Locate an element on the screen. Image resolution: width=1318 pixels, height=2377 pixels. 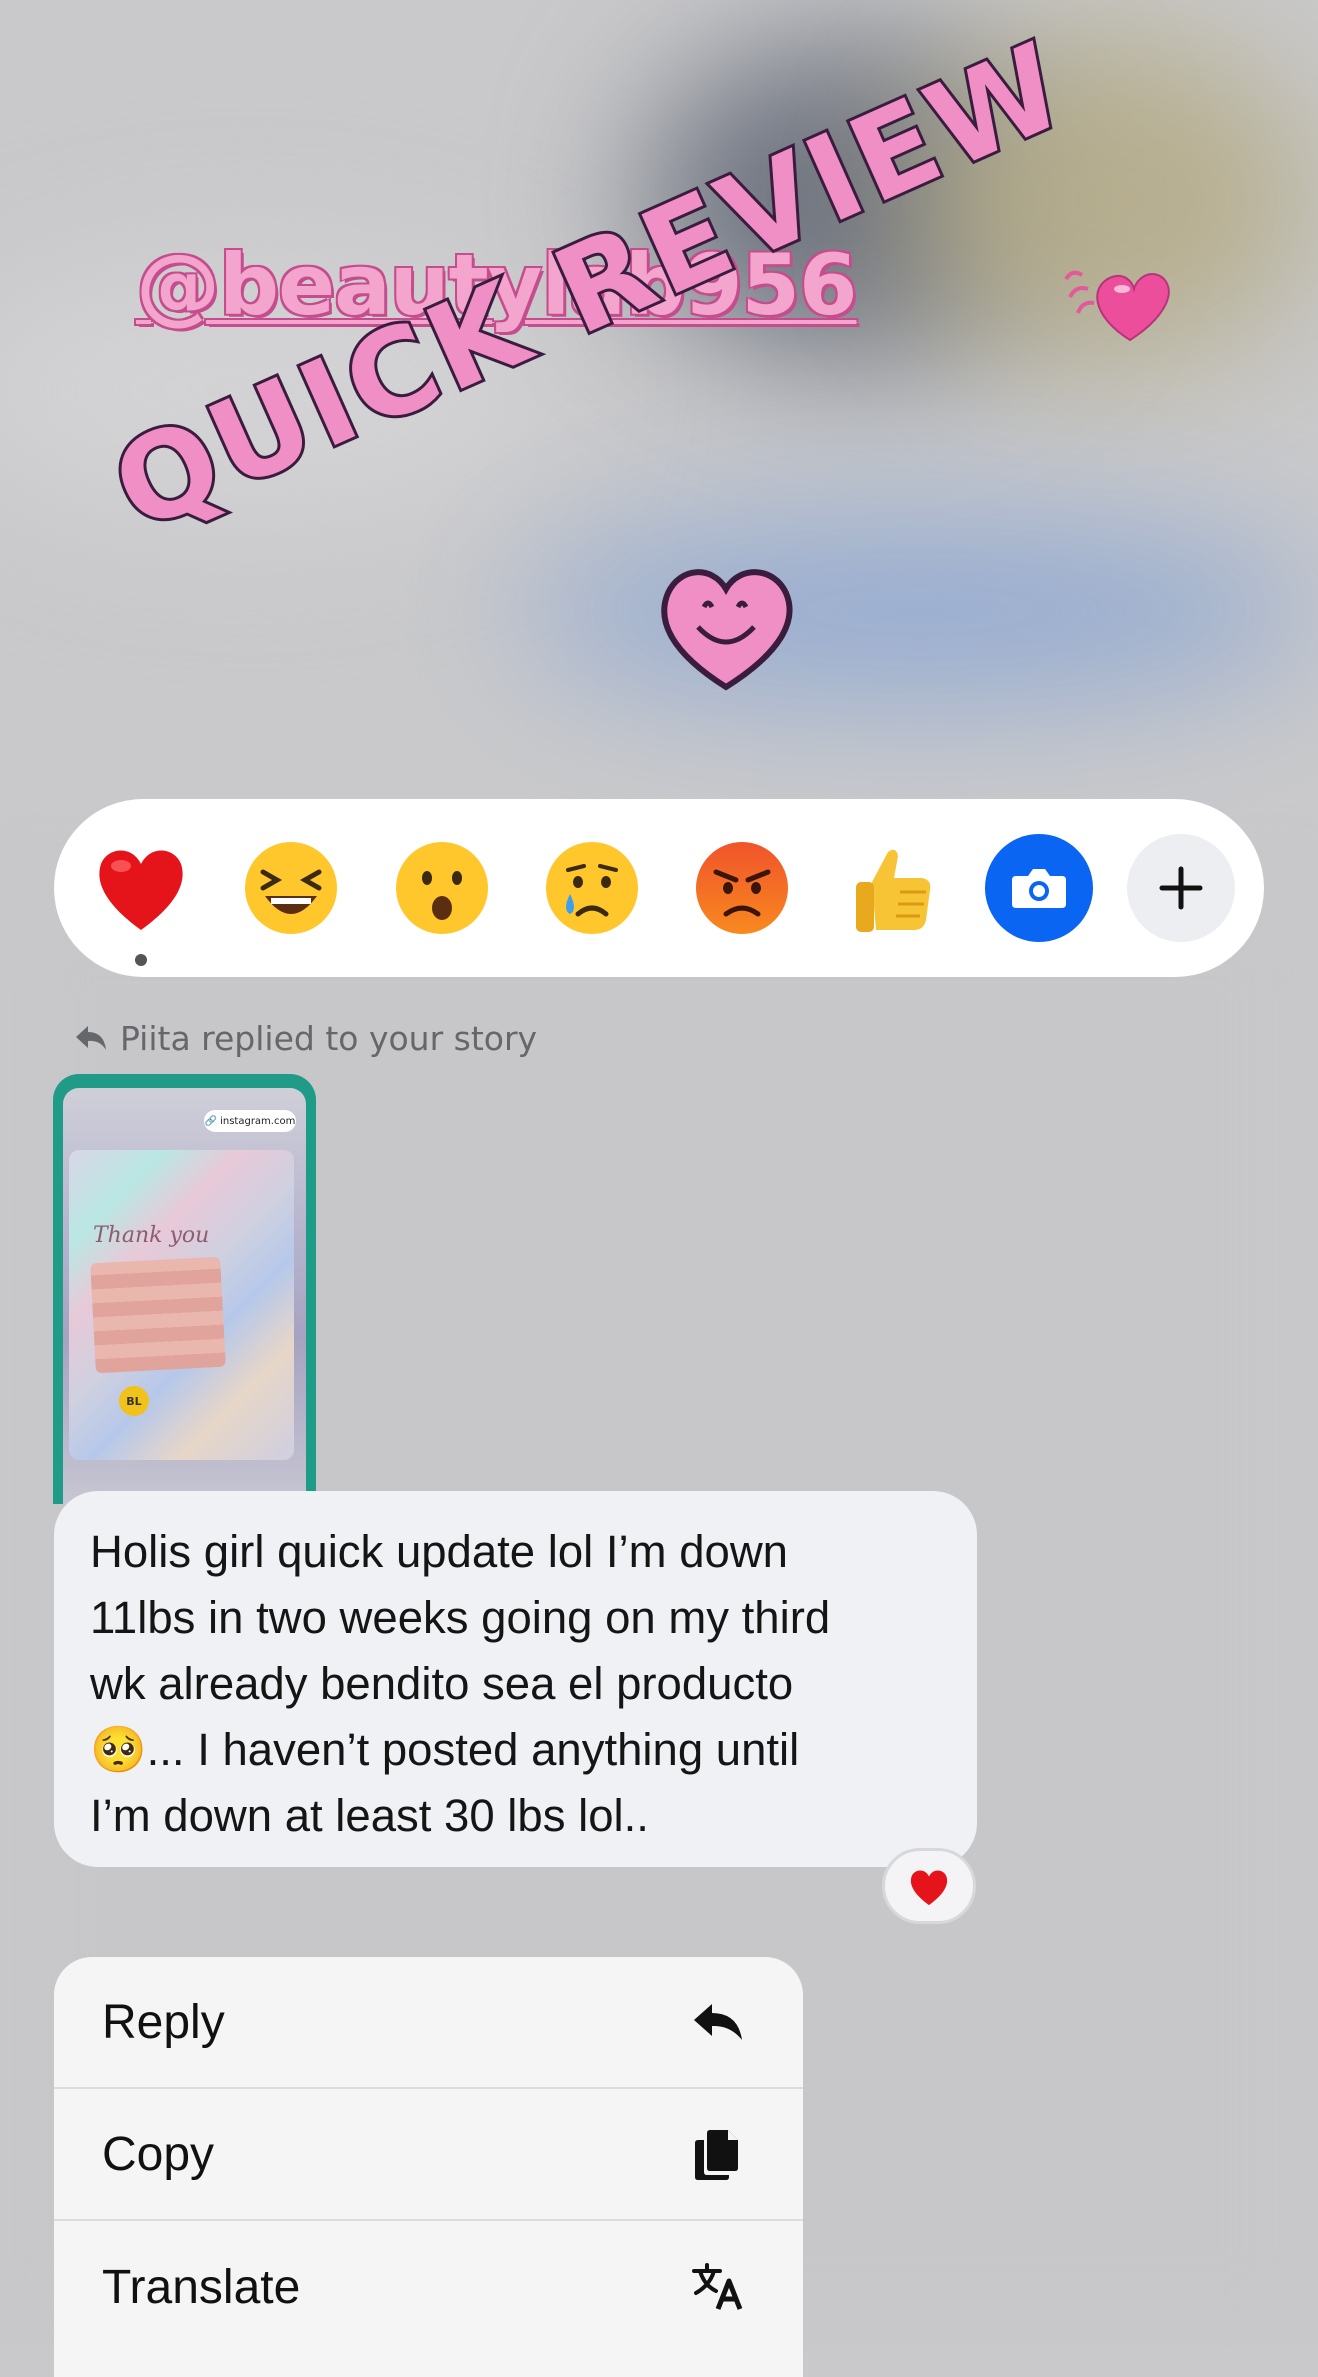
reply-header: Piita replied to your story is located at coordinates (305, 1038).